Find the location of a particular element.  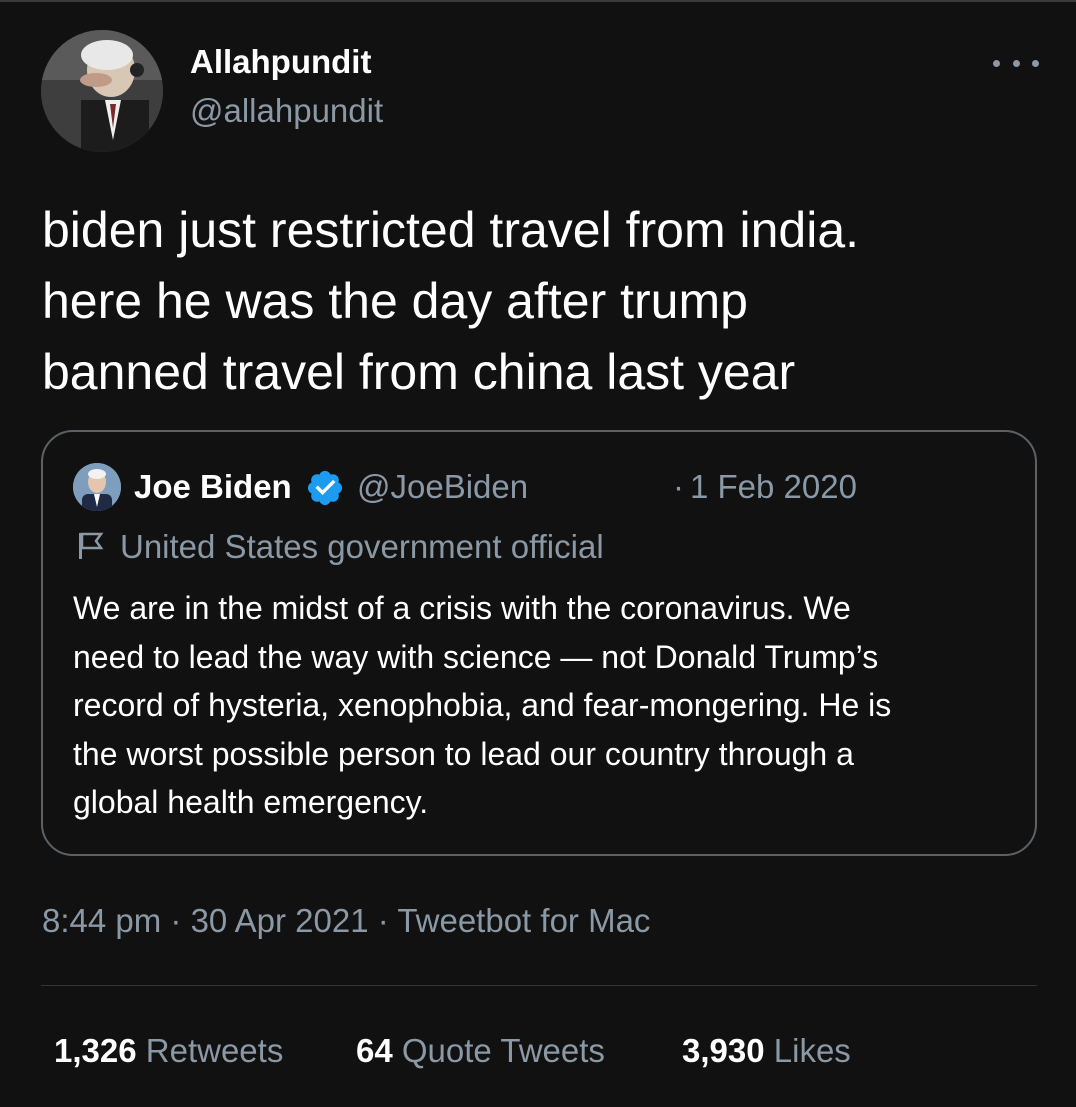

tweet-time: 8:44 pm is located at coordinates (101, 920).